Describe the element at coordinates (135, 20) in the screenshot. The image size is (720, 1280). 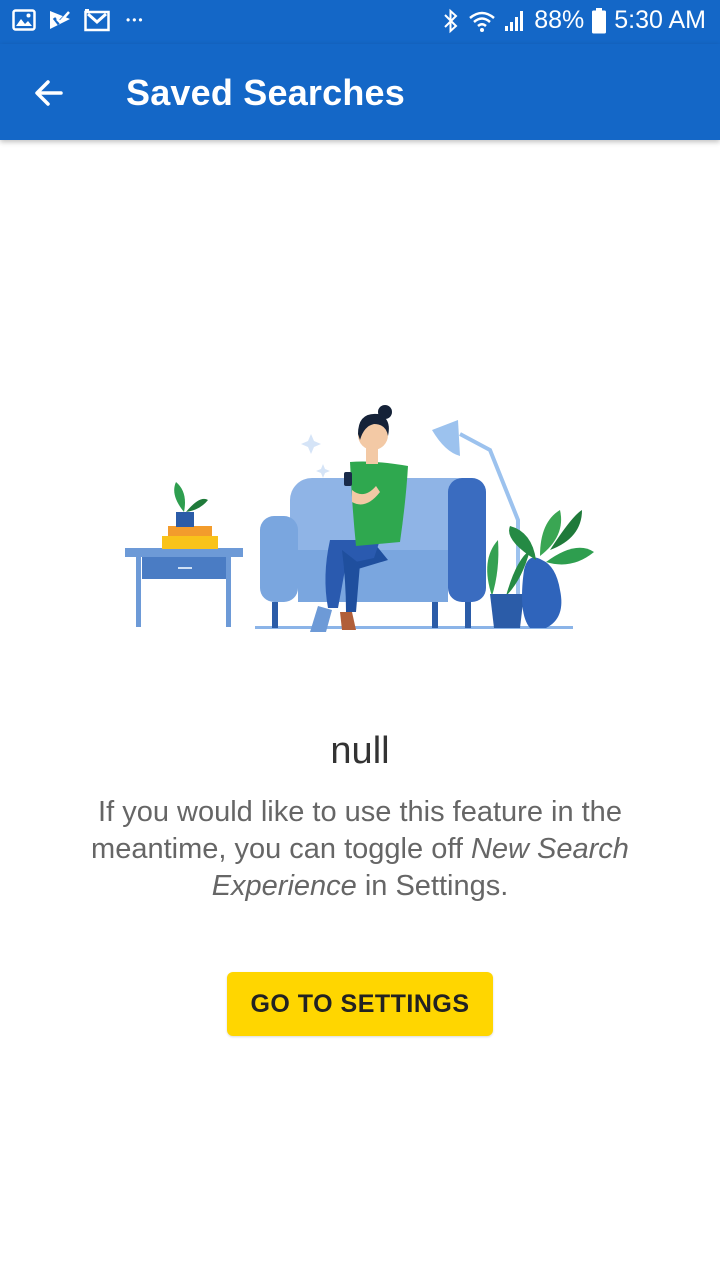
I see `more-notifications-icon: •••` at that location.